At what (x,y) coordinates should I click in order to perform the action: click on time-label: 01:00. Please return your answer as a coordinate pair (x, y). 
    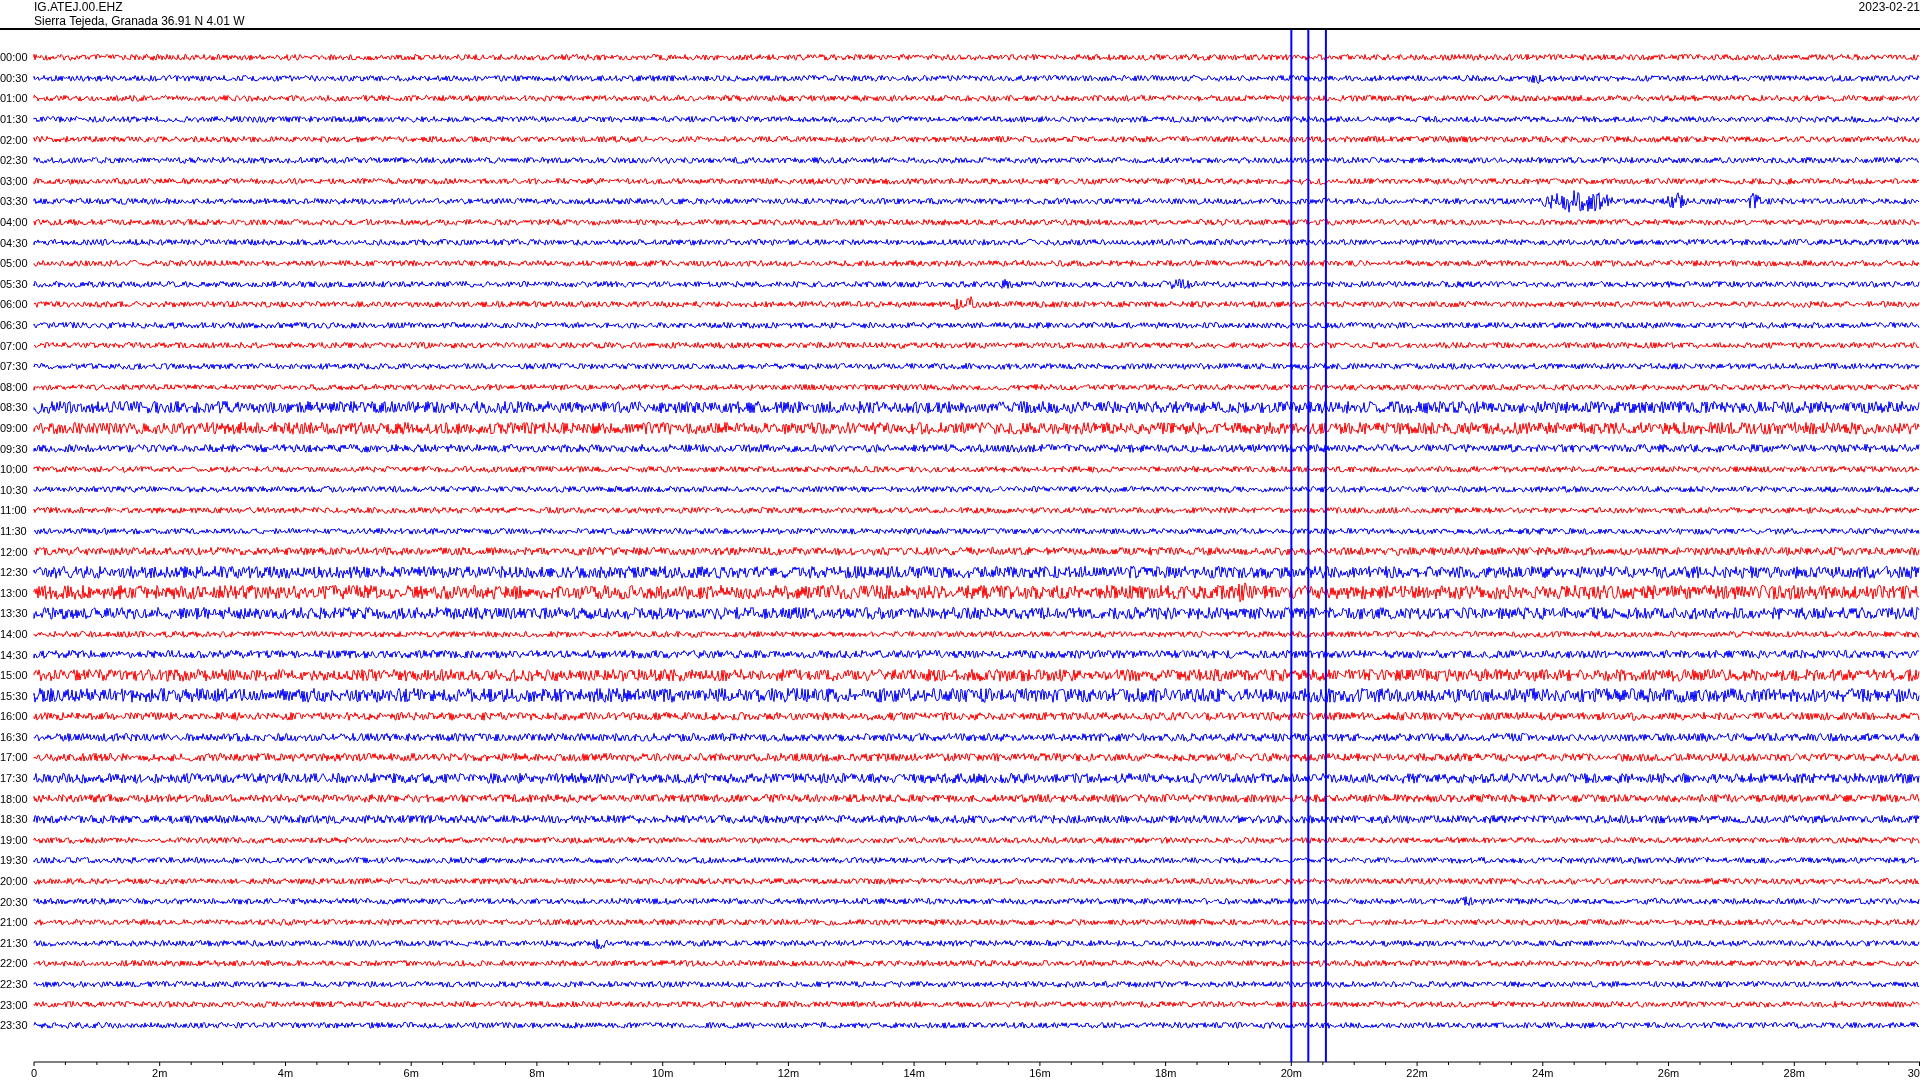
    Looking at the image, I should click on (14, 98).